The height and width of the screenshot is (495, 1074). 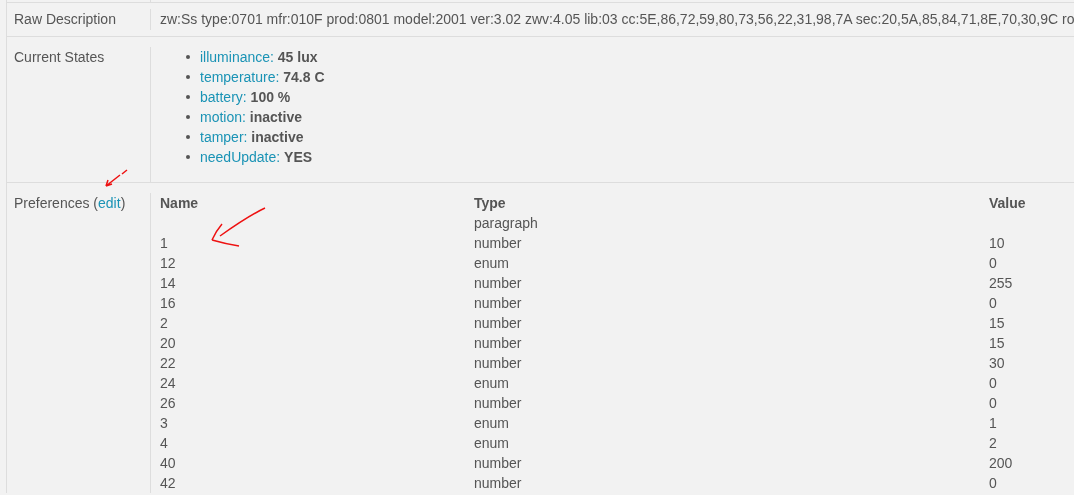 I want to click on pref-name: 40, so click(x=168, y=462).